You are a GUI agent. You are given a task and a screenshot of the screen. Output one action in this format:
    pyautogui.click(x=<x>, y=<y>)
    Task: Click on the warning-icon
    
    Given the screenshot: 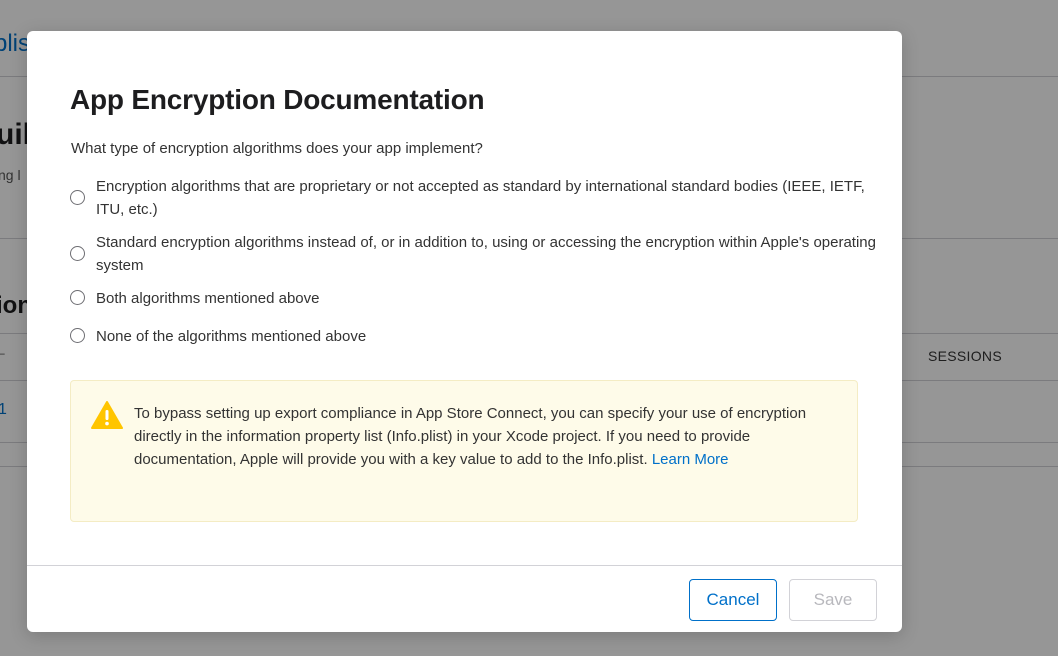 What is the action you would take?
    pyautogui.click(x=107, y=415)
    